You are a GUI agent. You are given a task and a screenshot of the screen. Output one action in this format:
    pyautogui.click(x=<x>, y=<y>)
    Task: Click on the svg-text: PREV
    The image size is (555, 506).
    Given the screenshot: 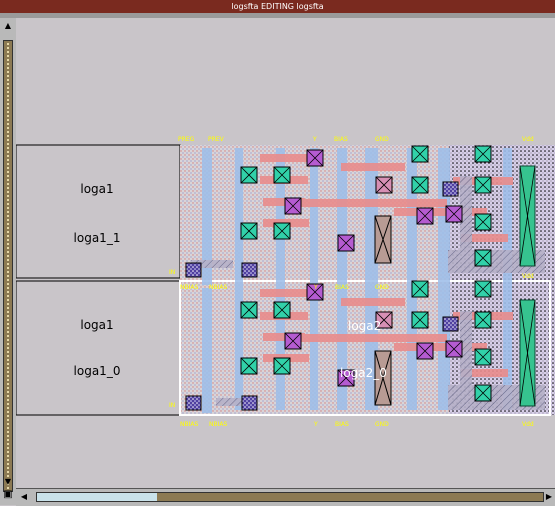 What is the action you would take?
    pyautogui.click(x=216, y=139)
    